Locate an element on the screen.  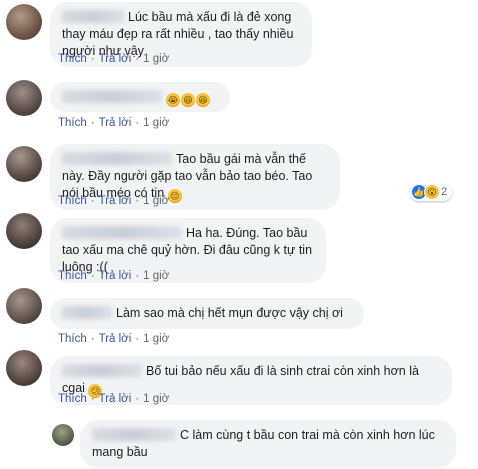
reaction-summary: 👍 😮 2 is located at coordinates (431, 192).